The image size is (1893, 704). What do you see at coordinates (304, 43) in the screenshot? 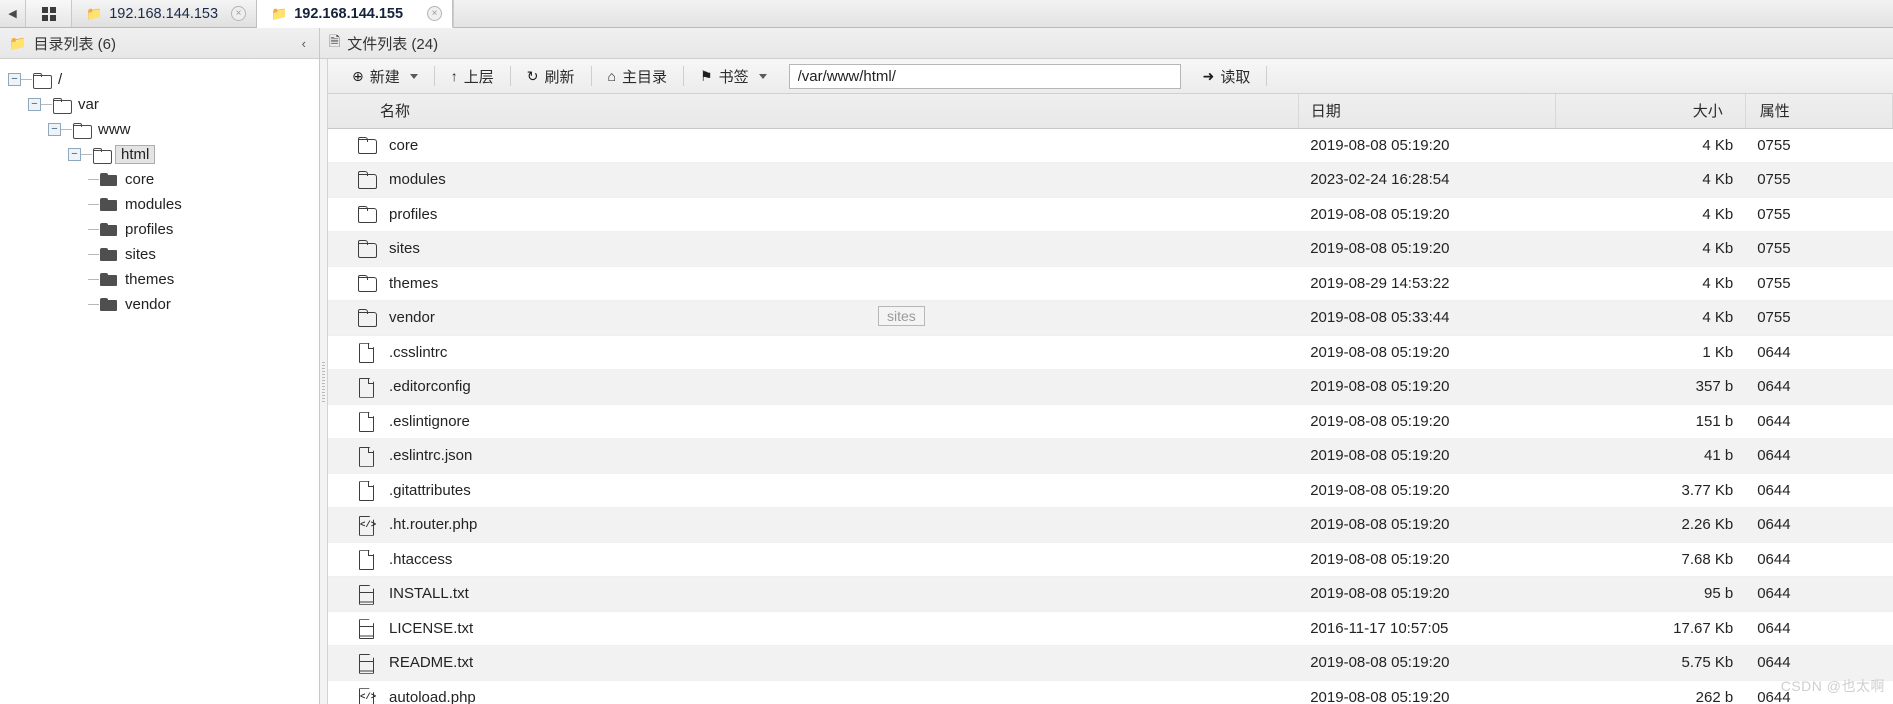
I see `collapse-sidebar-icon: ‹` at bounding box center [304, 43].